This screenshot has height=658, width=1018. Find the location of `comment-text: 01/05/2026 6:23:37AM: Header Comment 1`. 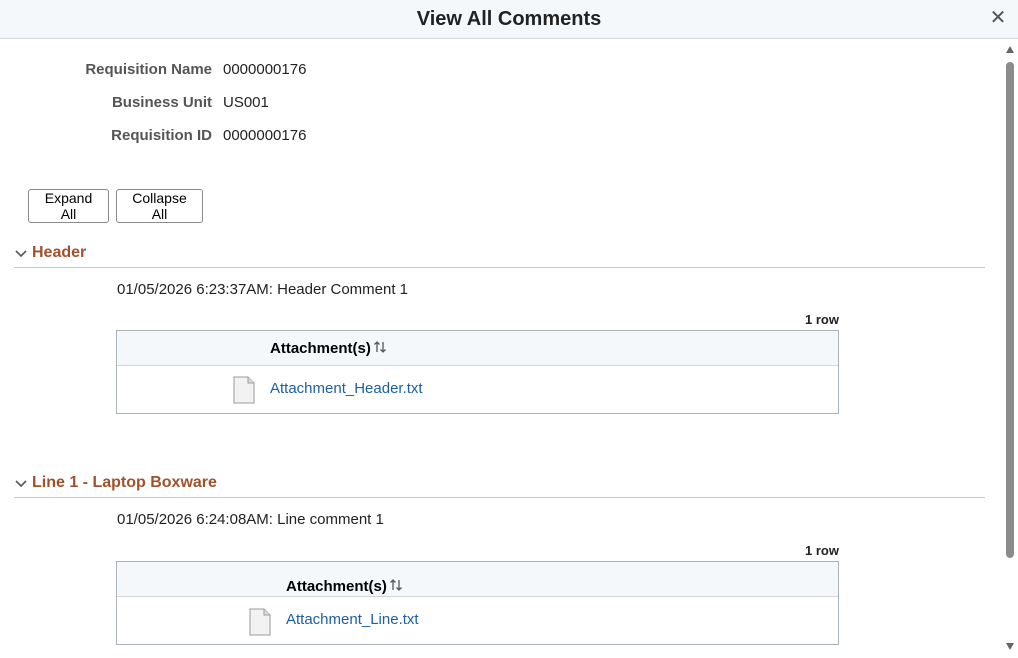

comment-text: 01/05/2026 6:23:37AM: Header Comment 1 is located at coordinates (263, 289).